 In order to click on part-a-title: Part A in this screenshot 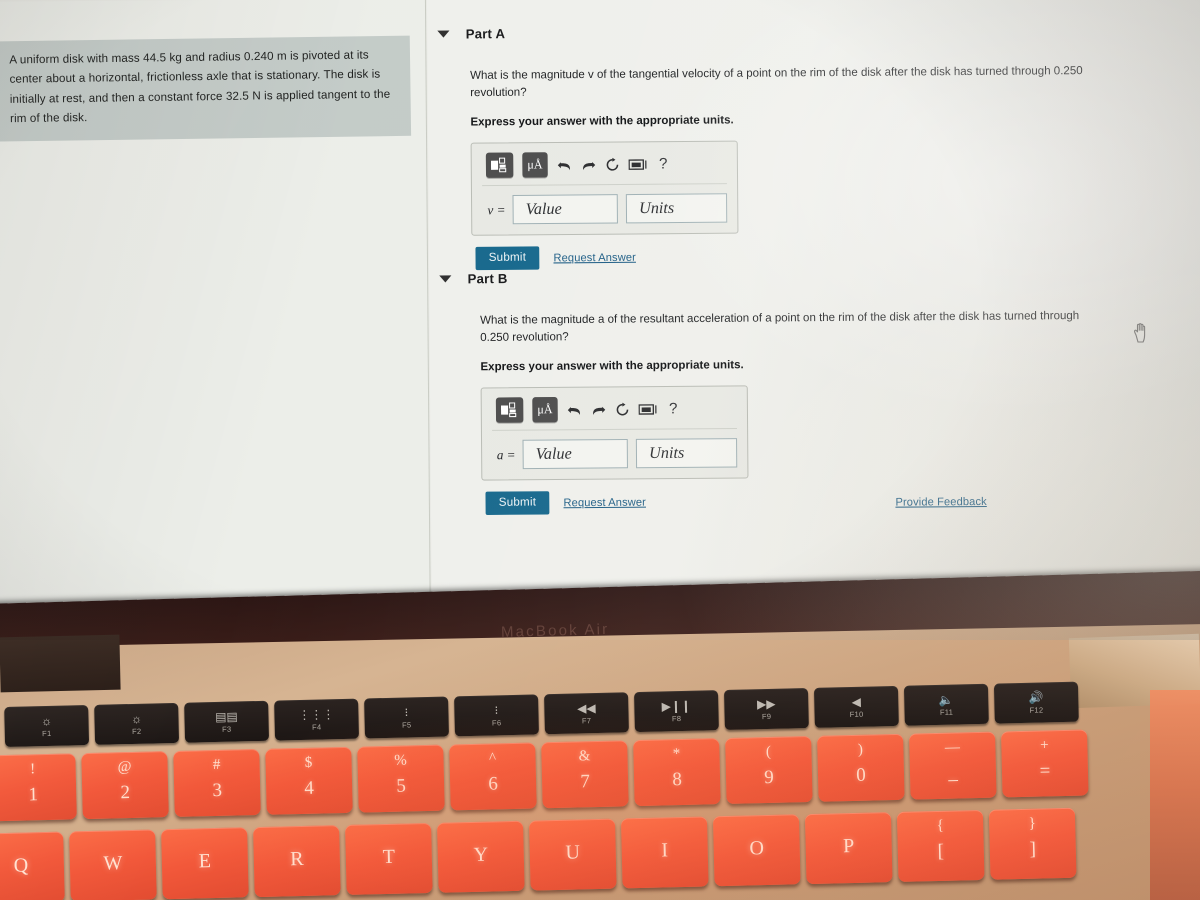, I will do `click(485, 34)`.